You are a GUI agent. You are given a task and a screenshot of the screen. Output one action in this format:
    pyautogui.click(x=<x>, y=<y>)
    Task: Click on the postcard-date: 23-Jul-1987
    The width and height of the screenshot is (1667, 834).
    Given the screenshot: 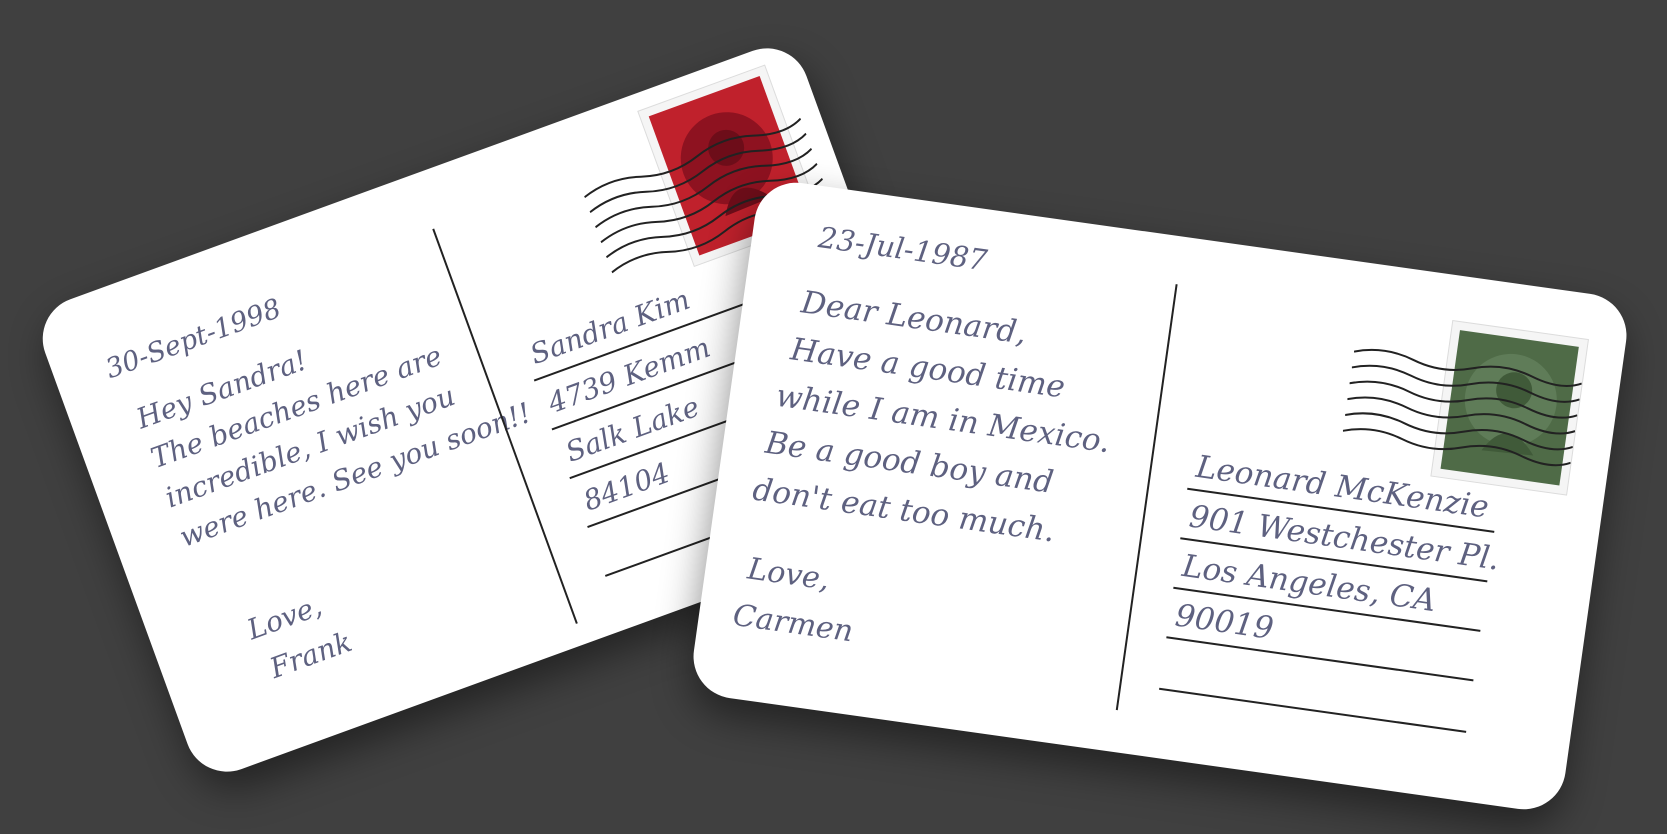 What is the action you would take?
    pyautogui.click(x=903, y=249)
    